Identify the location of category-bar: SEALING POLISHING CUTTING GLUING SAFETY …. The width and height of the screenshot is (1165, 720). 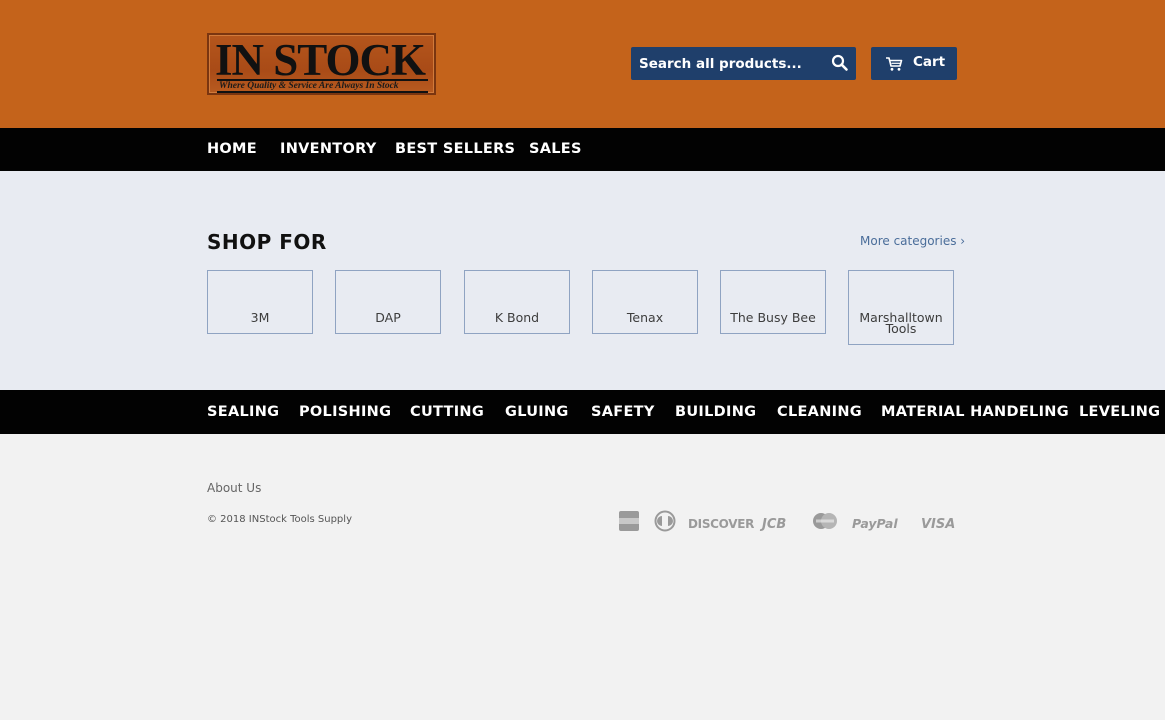
(582, 412).